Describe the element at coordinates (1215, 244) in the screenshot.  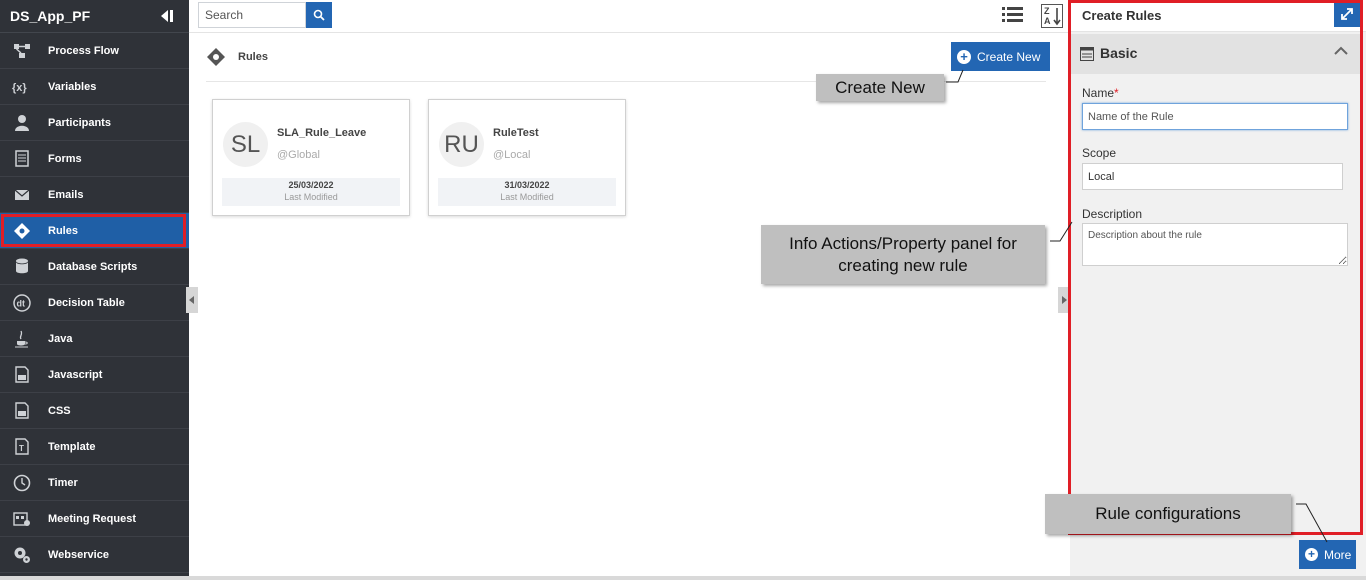
I see `description-field` at that location.